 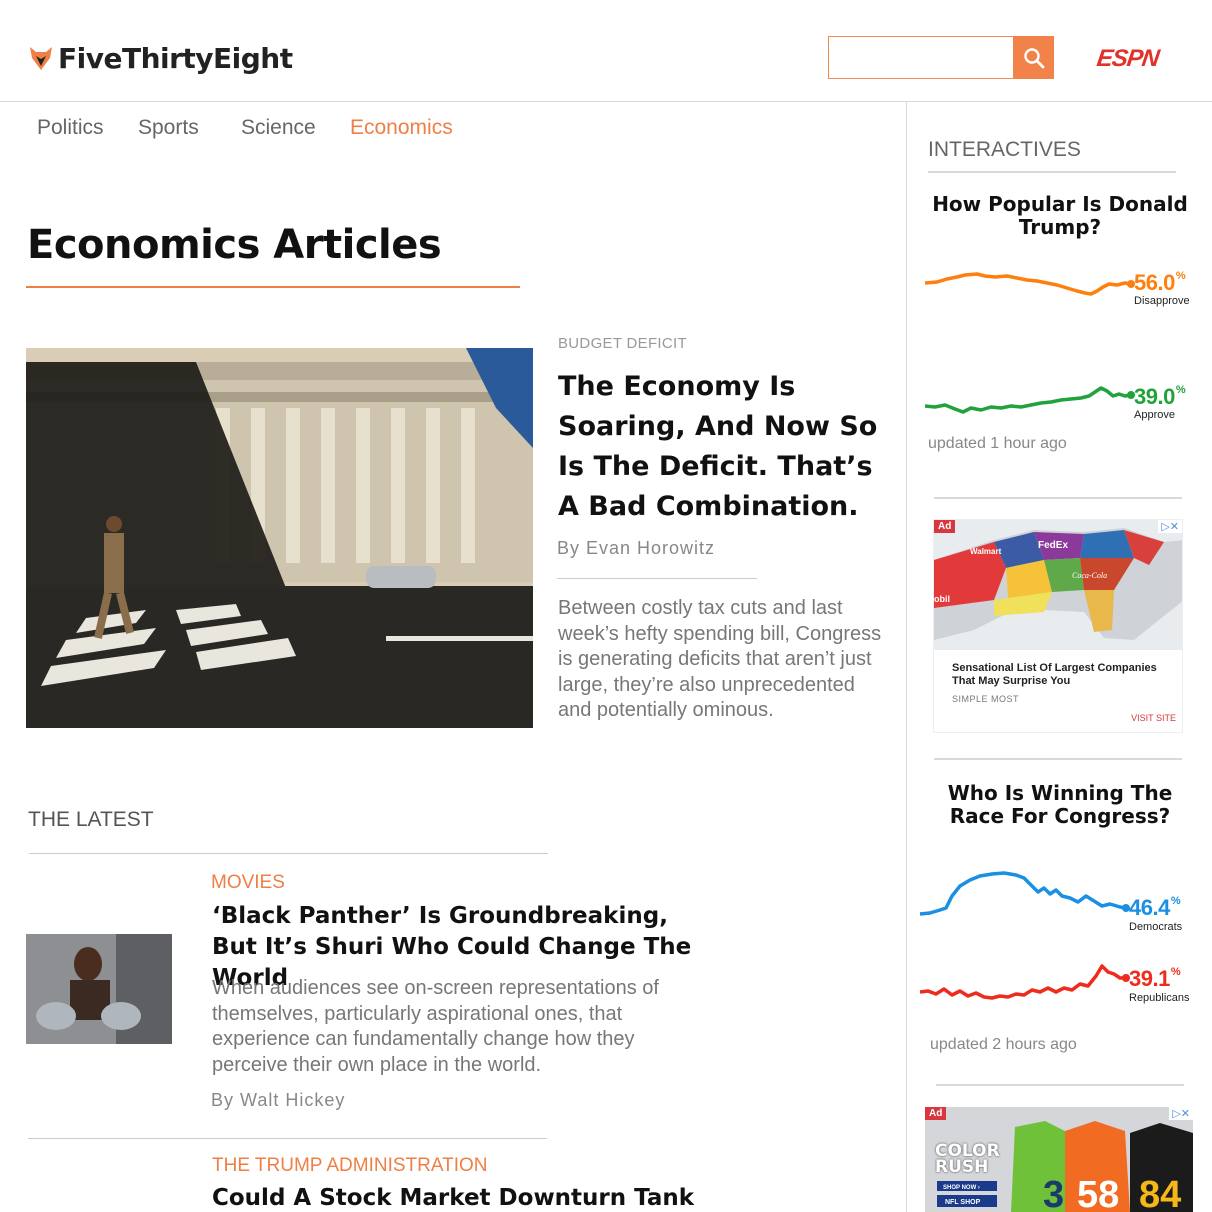 What do you see at coordinates (1156, 927) in the screenshot?
I see `democrats-label: Democrats` at bounding box center [1156, 927].